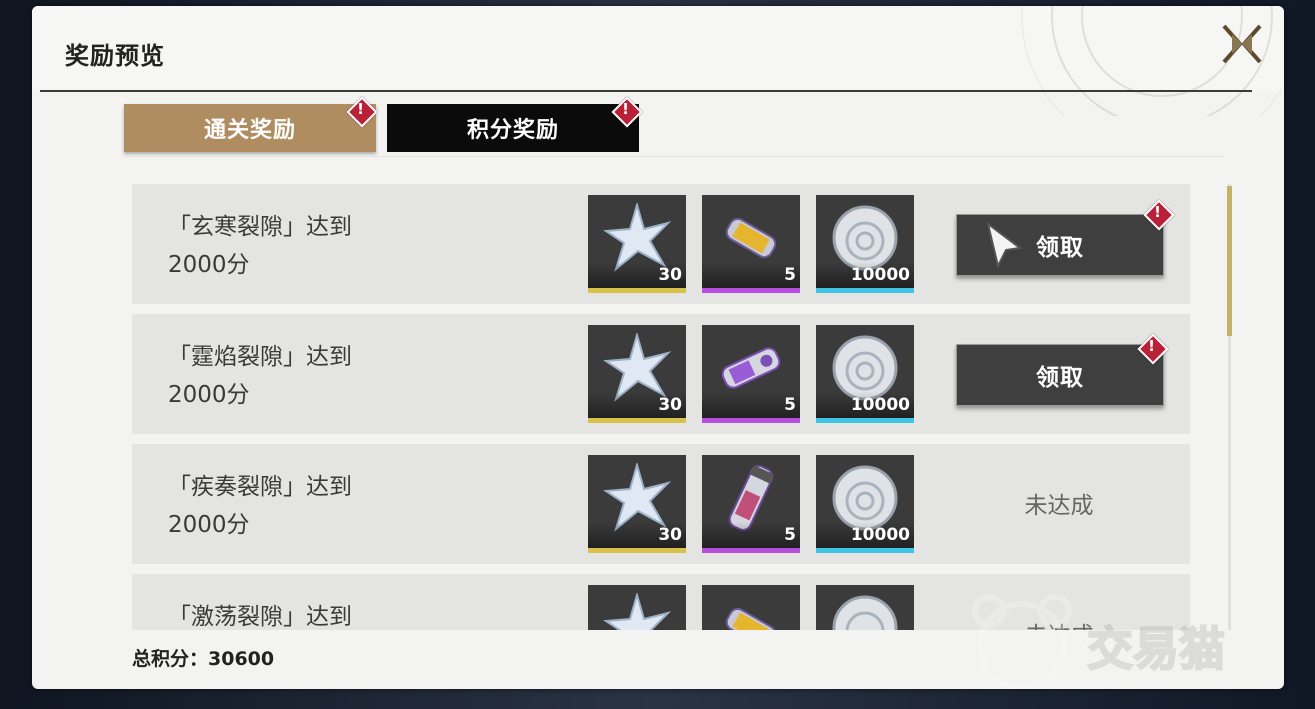 The image size is (1315, 709). What do you see at coordinates (646, 91) in the screenshot?
I see `header-divider` at bounding box center [646, 91].